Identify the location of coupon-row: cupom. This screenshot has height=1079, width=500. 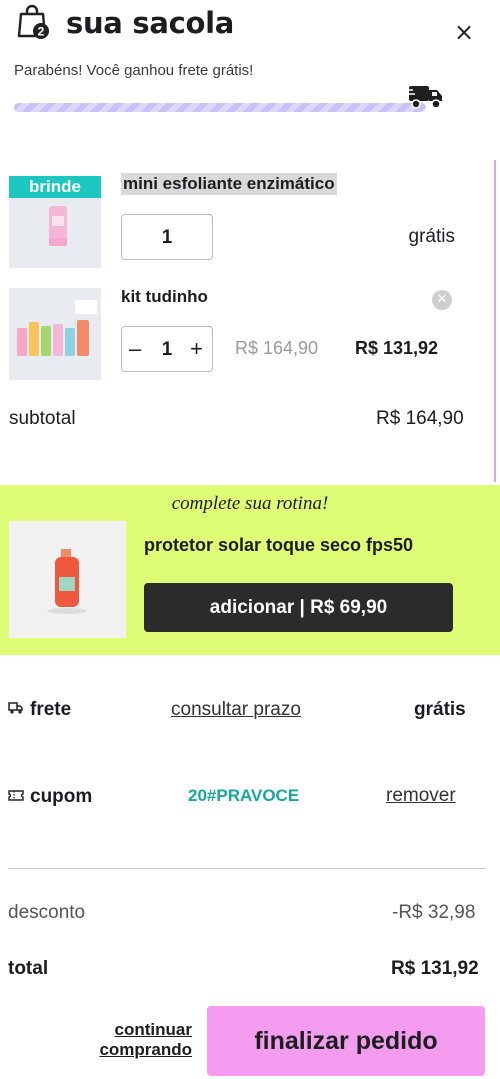
(50, 797).